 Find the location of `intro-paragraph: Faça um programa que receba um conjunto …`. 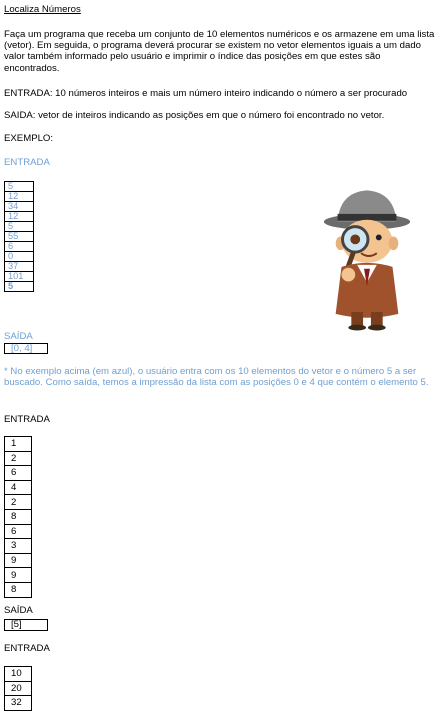

intro-paragraph: Faça um programa que receba um conjunto … is located at coordinates (219, 51).